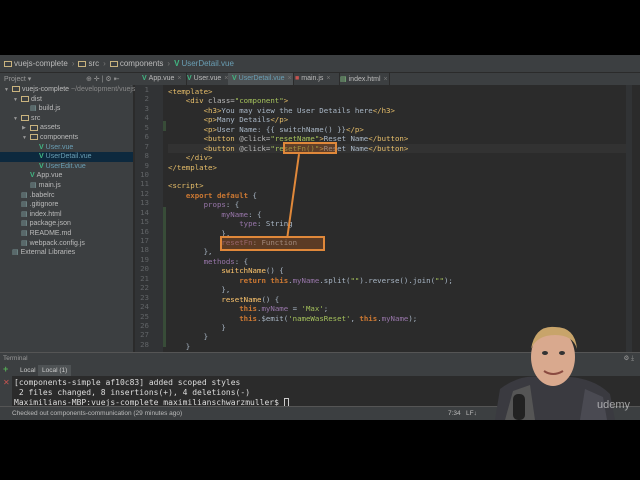 This screenshot has width=640, height=480. What do you see at coordinates (400, 119) in the screenshot?
I see `code-line: <p>Many Details</p>` at bounding box center [400, 119].